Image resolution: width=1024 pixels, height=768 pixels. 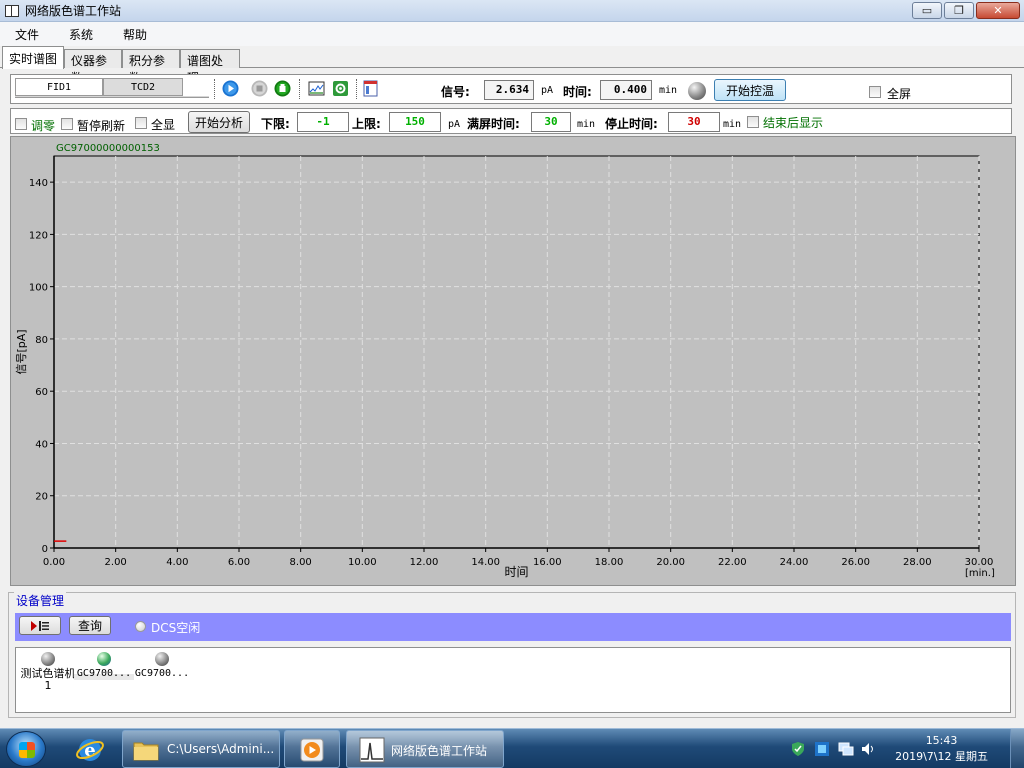 What do you see at coordinates (753, 122) in the screenshot?
I see `show-after-end-checkbox` at bounding box center [753, 122].